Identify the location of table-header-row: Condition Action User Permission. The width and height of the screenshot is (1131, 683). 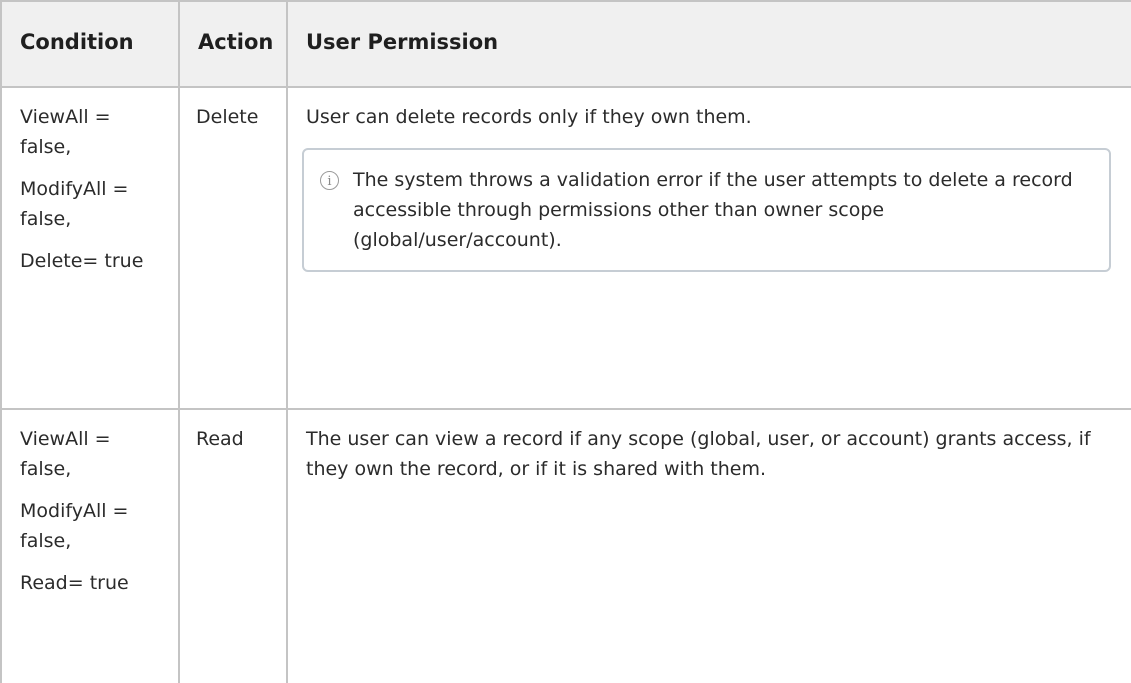
(565, 44).